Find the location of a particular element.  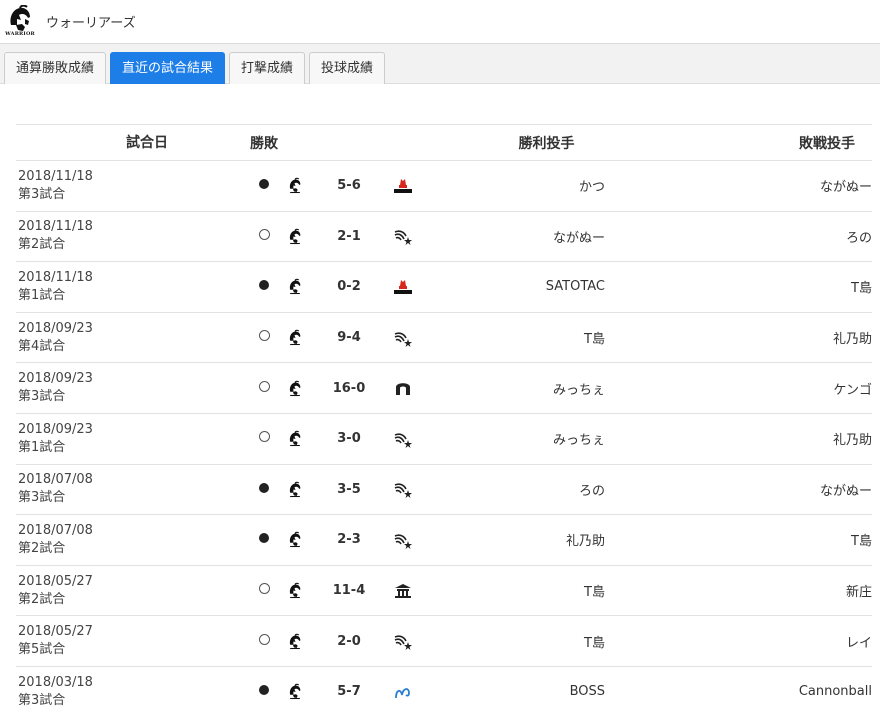

app-header: WARRIOR ウォーリアーズ is located at coordinates (440, 22).